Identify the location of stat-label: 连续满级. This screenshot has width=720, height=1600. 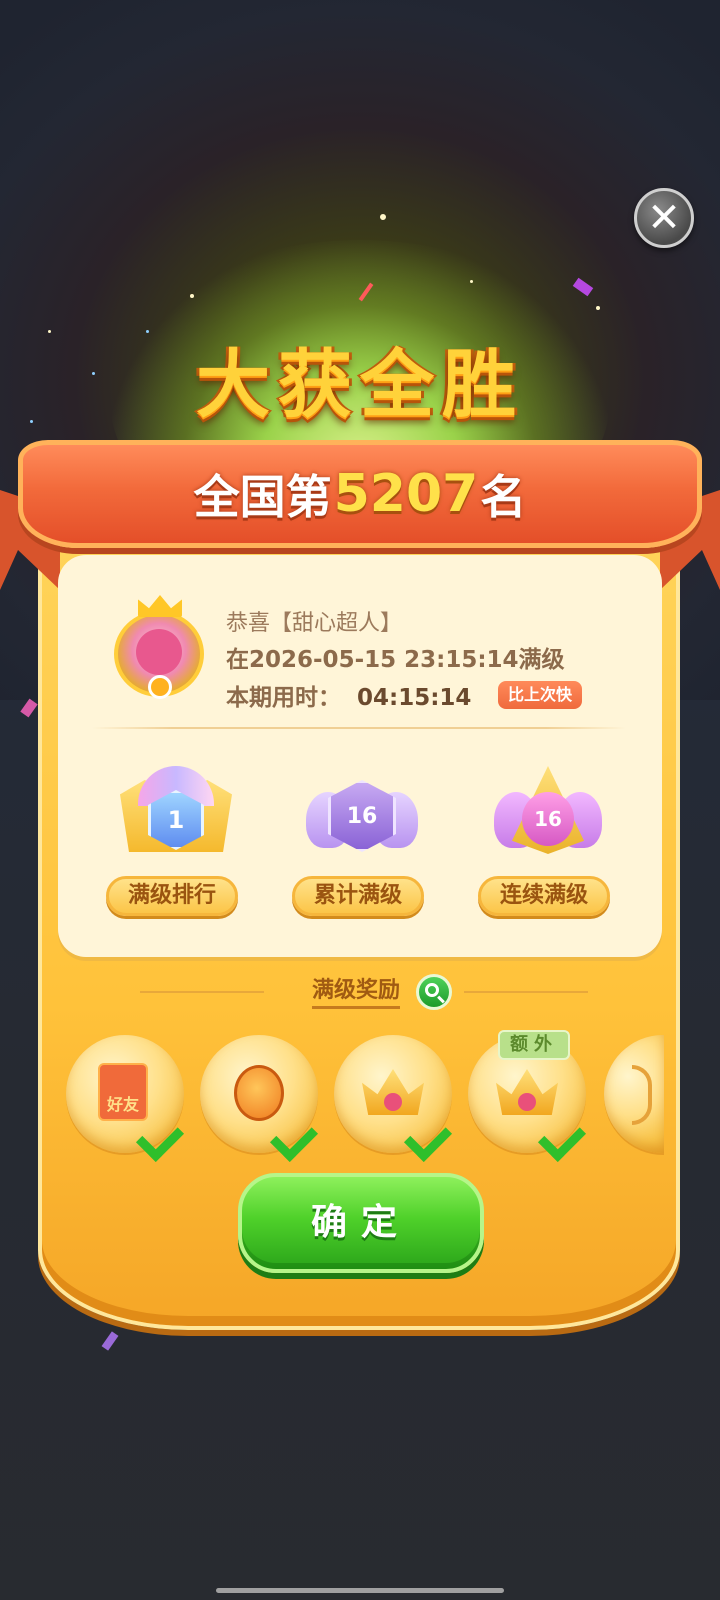
(544, 896).